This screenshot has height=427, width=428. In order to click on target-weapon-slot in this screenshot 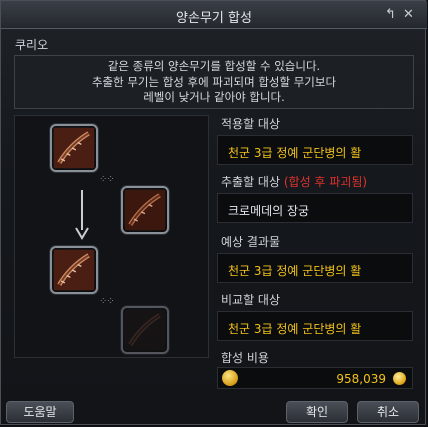, I will do `click(74, 148)`.